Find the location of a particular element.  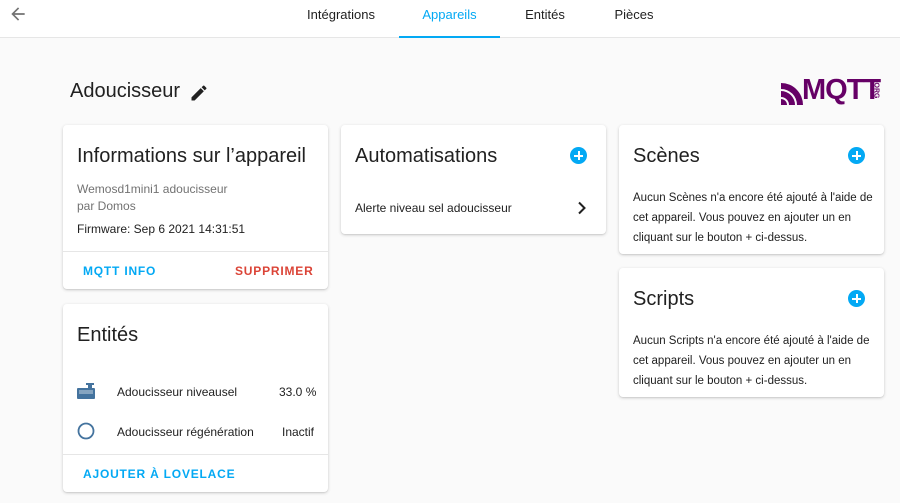

top-navigation-bar: Intégrations Appareils Entités Pièces is located at coordinates (450, 19).